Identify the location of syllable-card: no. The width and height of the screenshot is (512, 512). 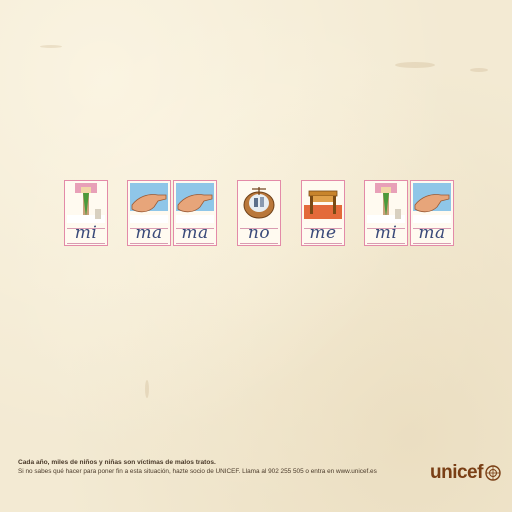
(259, 213).